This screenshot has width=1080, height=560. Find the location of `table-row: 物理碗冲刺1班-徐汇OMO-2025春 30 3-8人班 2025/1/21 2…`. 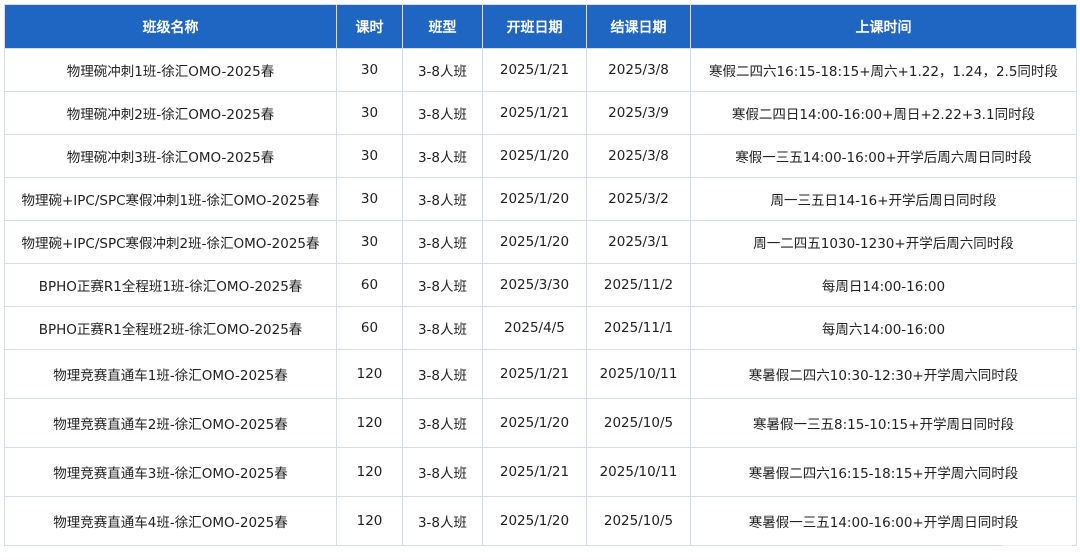

table-row: 物理碗冲刺1班-徐汇OMO-2025春 30 3-8人班 2025/1/21 2… is located at coordinates (540, 70).